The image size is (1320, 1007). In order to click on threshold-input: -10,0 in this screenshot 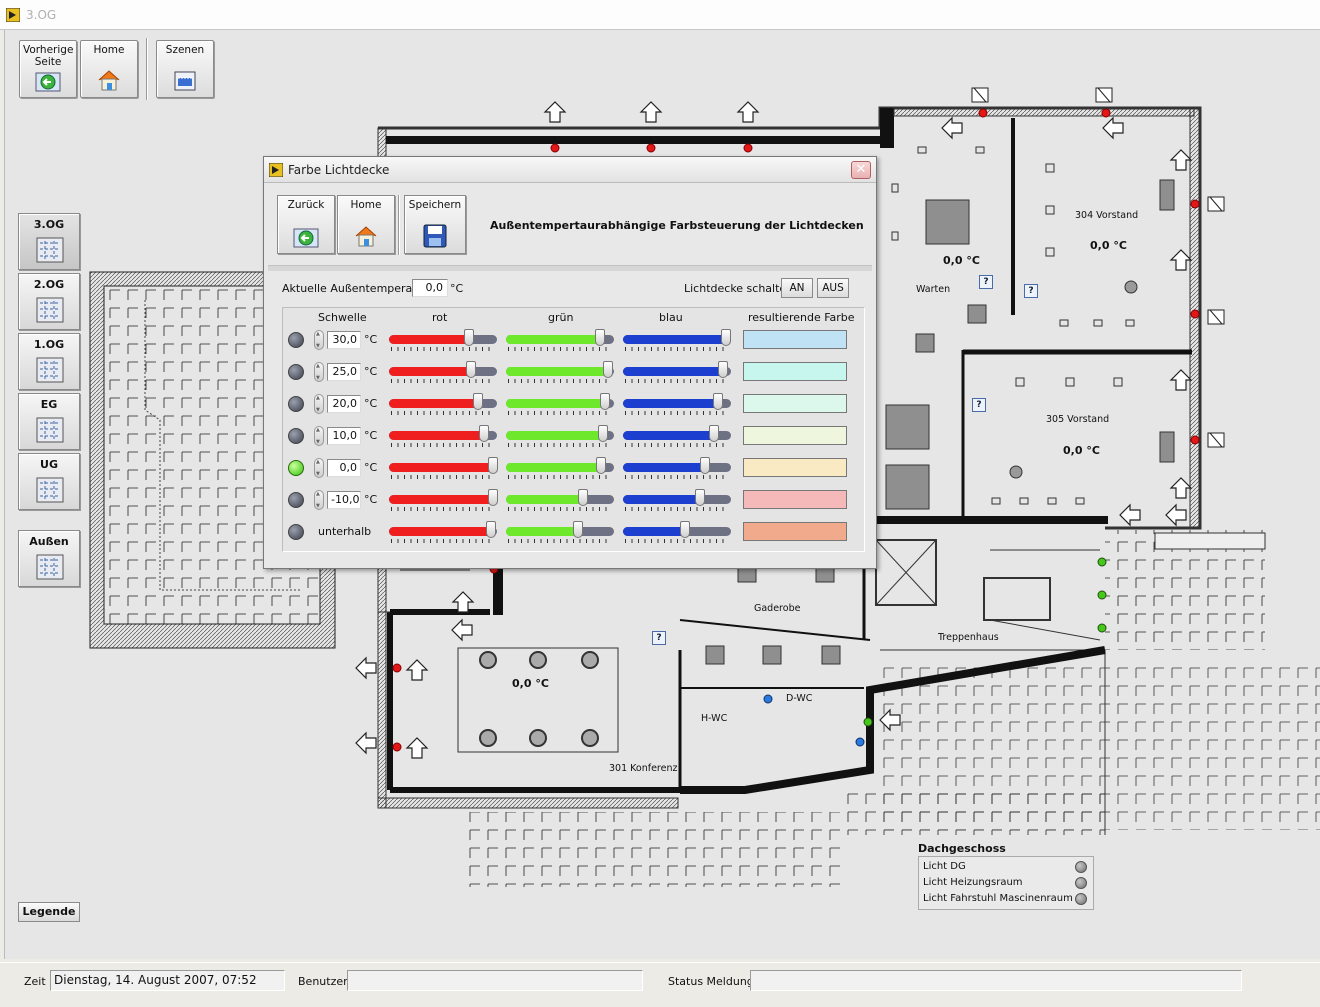, I will do `click(344, 500)`.